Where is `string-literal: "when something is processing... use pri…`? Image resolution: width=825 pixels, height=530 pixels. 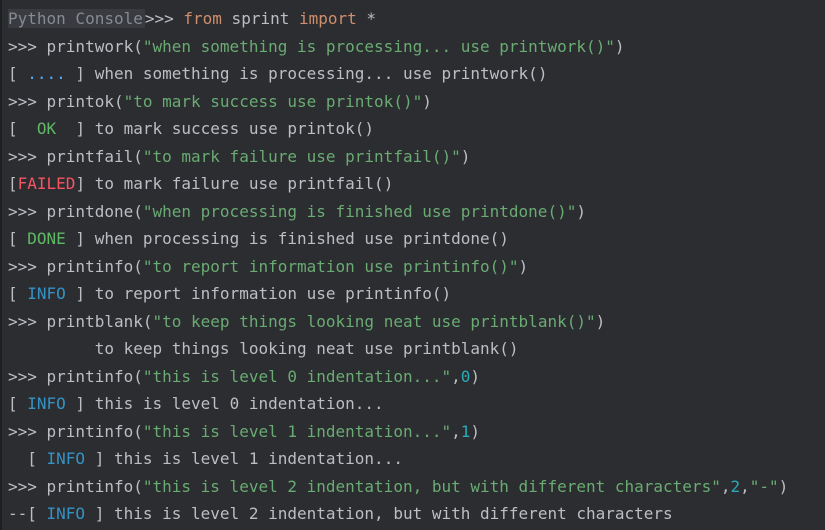 string-literal: "when something is processing... use pri… is located at coordinates (378, 46).